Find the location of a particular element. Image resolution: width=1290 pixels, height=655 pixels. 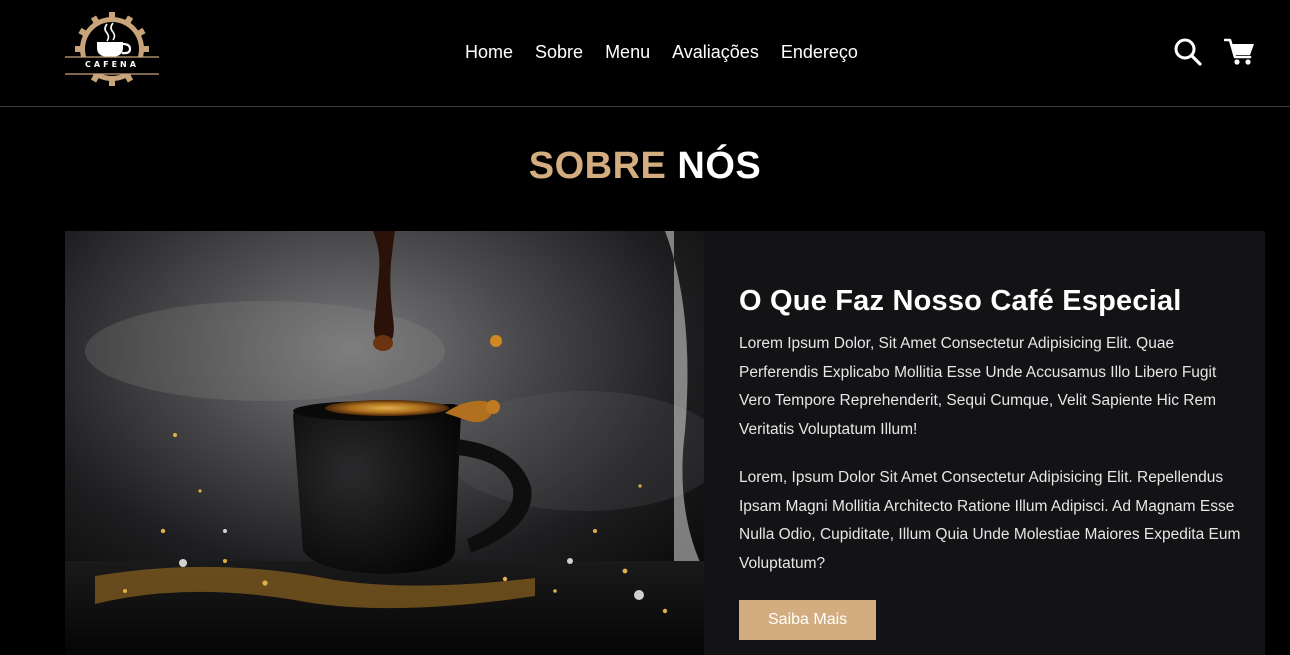

logo-text: CAFENA is located at coordinates (112, 64).